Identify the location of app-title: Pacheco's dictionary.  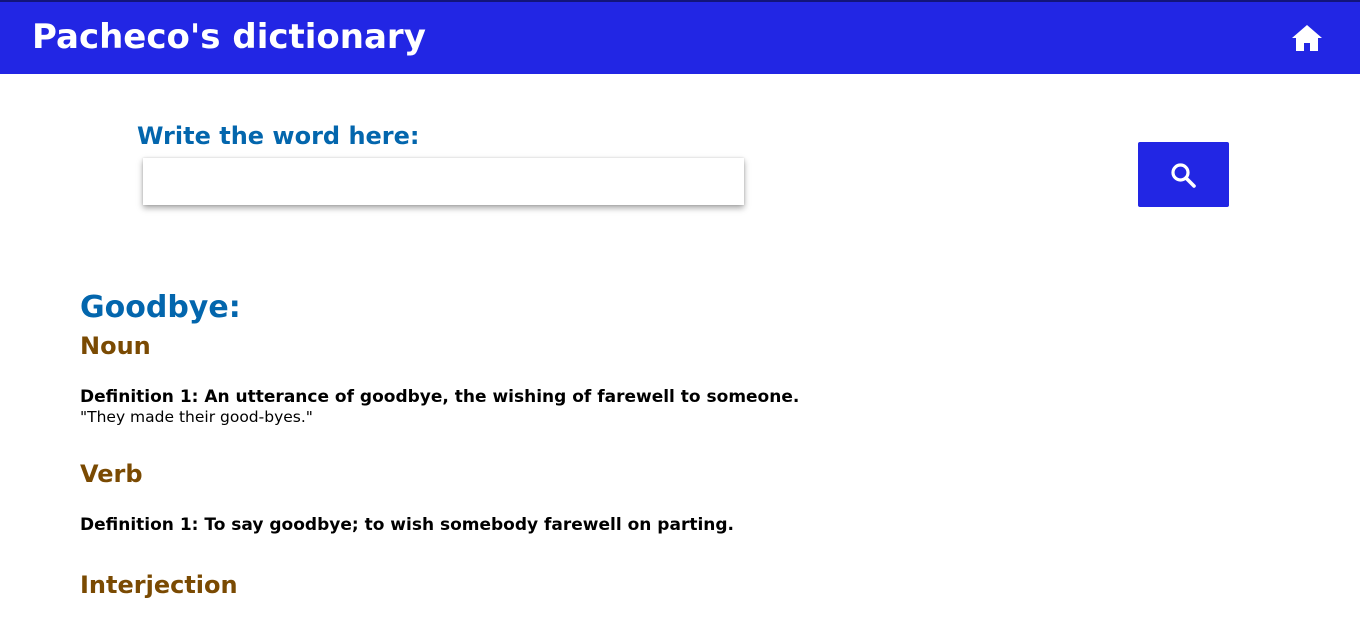
(229, 37).